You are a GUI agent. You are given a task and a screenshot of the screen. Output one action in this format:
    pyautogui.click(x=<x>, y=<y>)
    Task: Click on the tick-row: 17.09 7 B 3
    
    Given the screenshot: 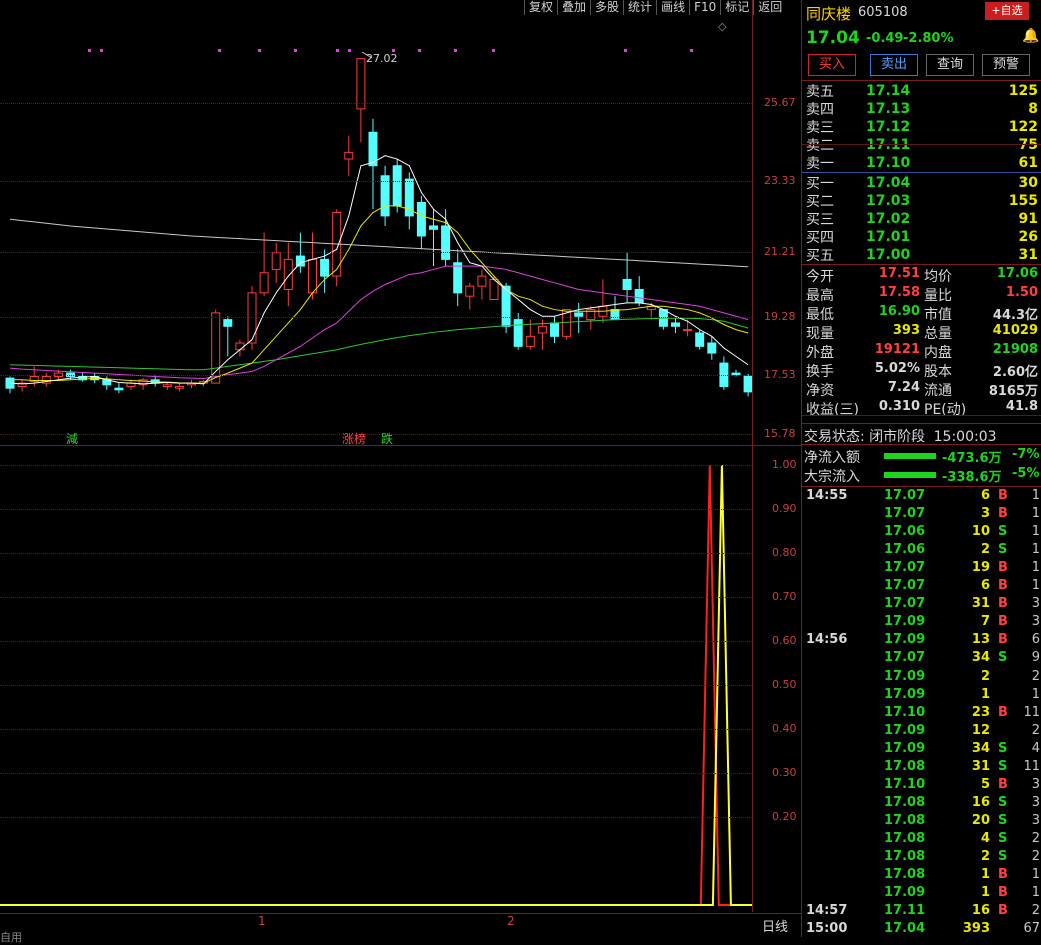 What is the action you would take?
    pyautogui.click(x=923, y=623)
    